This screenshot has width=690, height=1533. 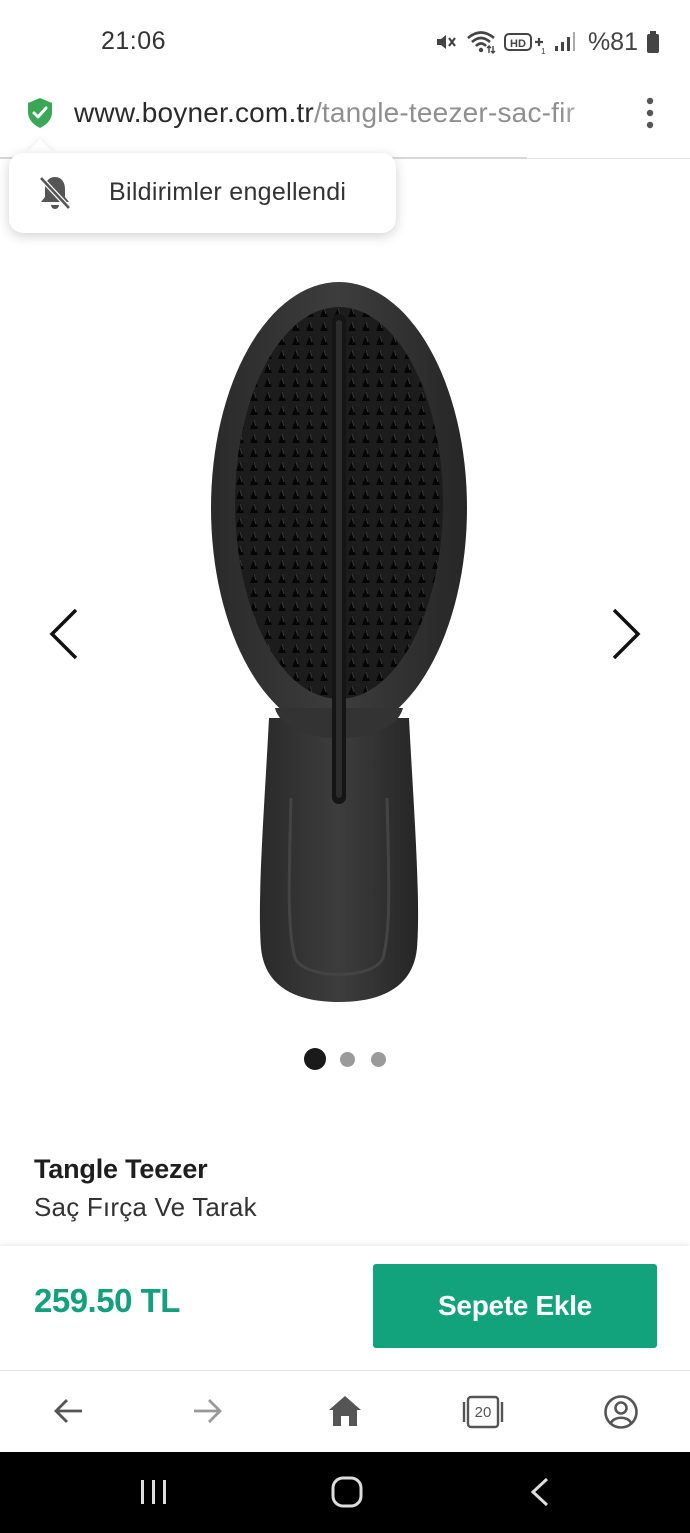 I want to click on bell-off-icon, so click(x=55, y=193).